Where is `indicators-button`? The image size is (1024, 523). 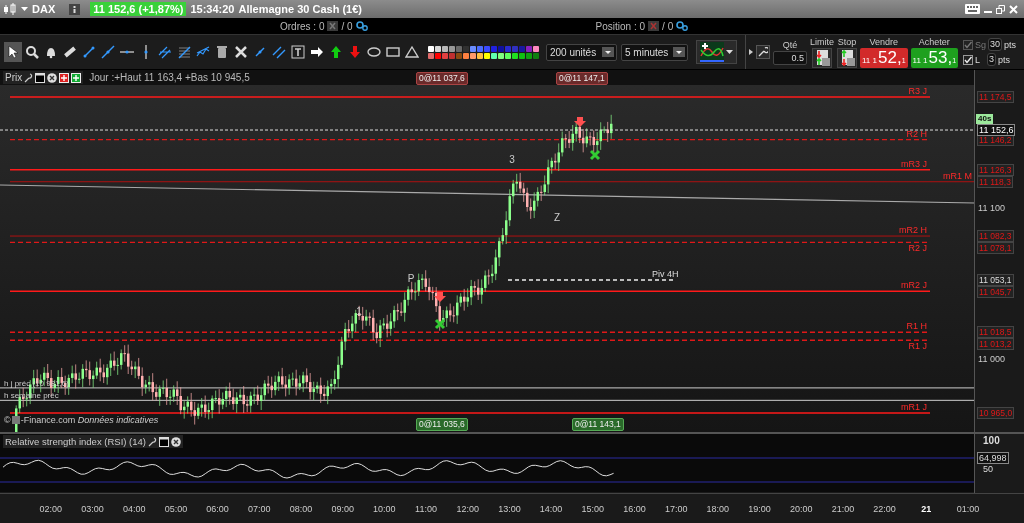
indicators-button is located at coordinates (716, 52).